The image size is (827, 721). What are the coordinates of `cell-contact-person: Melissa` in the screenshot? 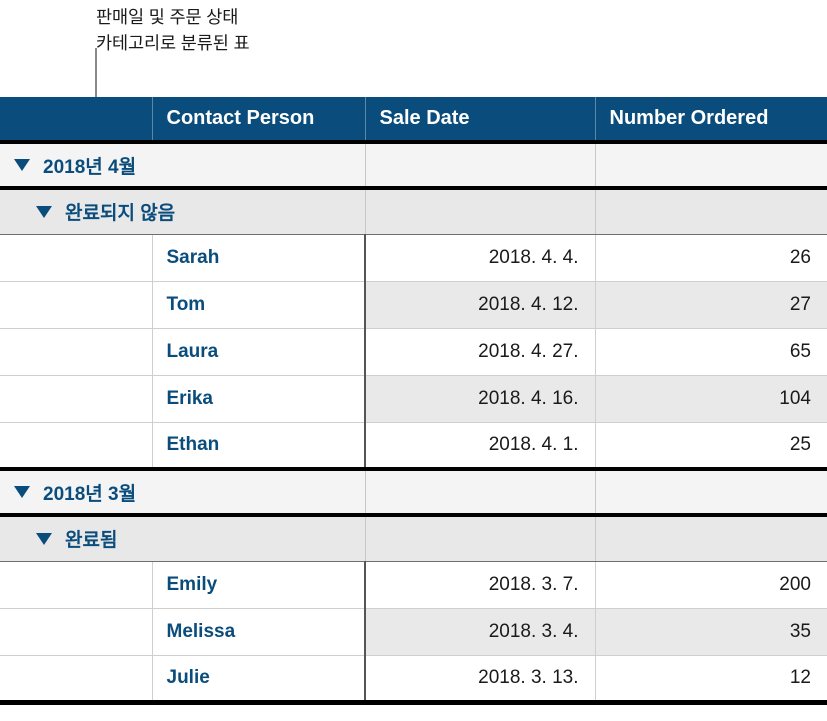 It's located at (259, 632).